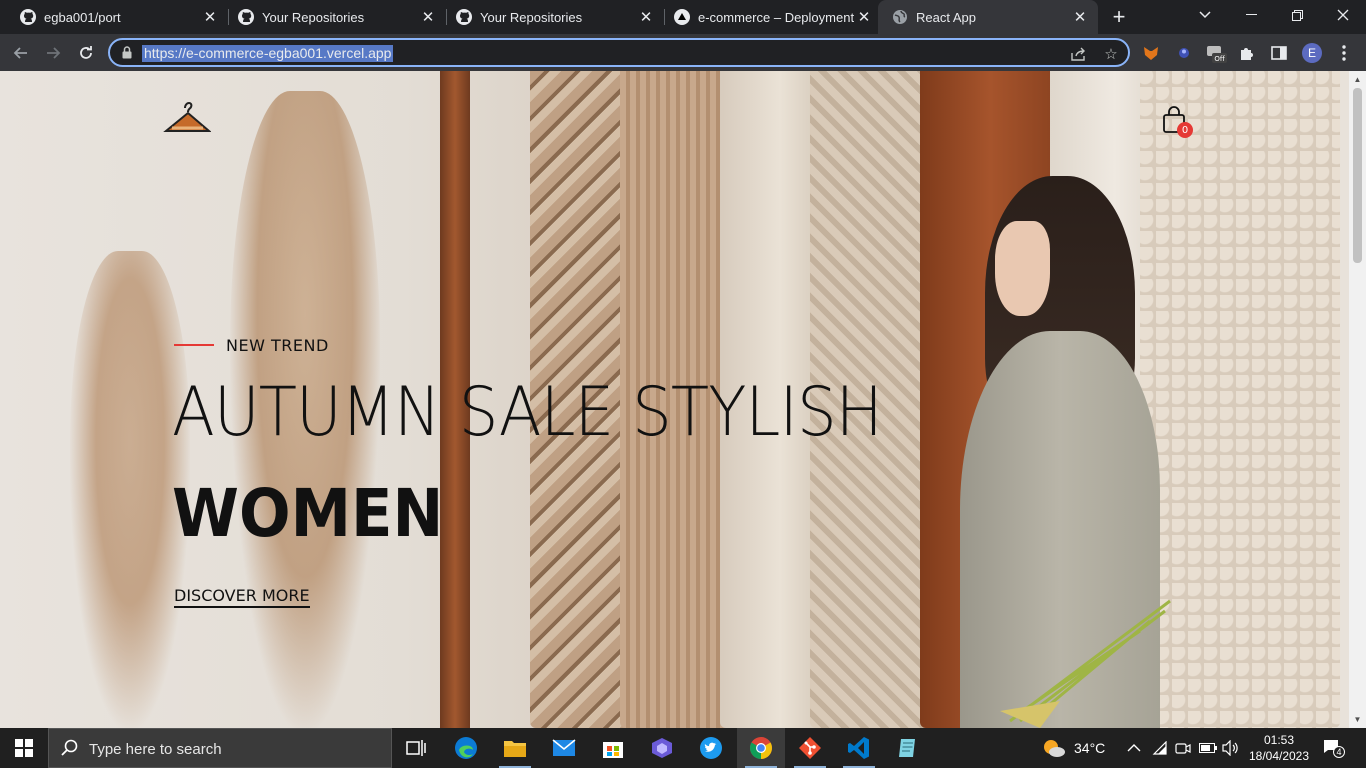 The height and width of the screenshot is (768, 1366). Describe the element at coordinates (908, 748) in the screenshot. I see `notepad-icon` at that location.